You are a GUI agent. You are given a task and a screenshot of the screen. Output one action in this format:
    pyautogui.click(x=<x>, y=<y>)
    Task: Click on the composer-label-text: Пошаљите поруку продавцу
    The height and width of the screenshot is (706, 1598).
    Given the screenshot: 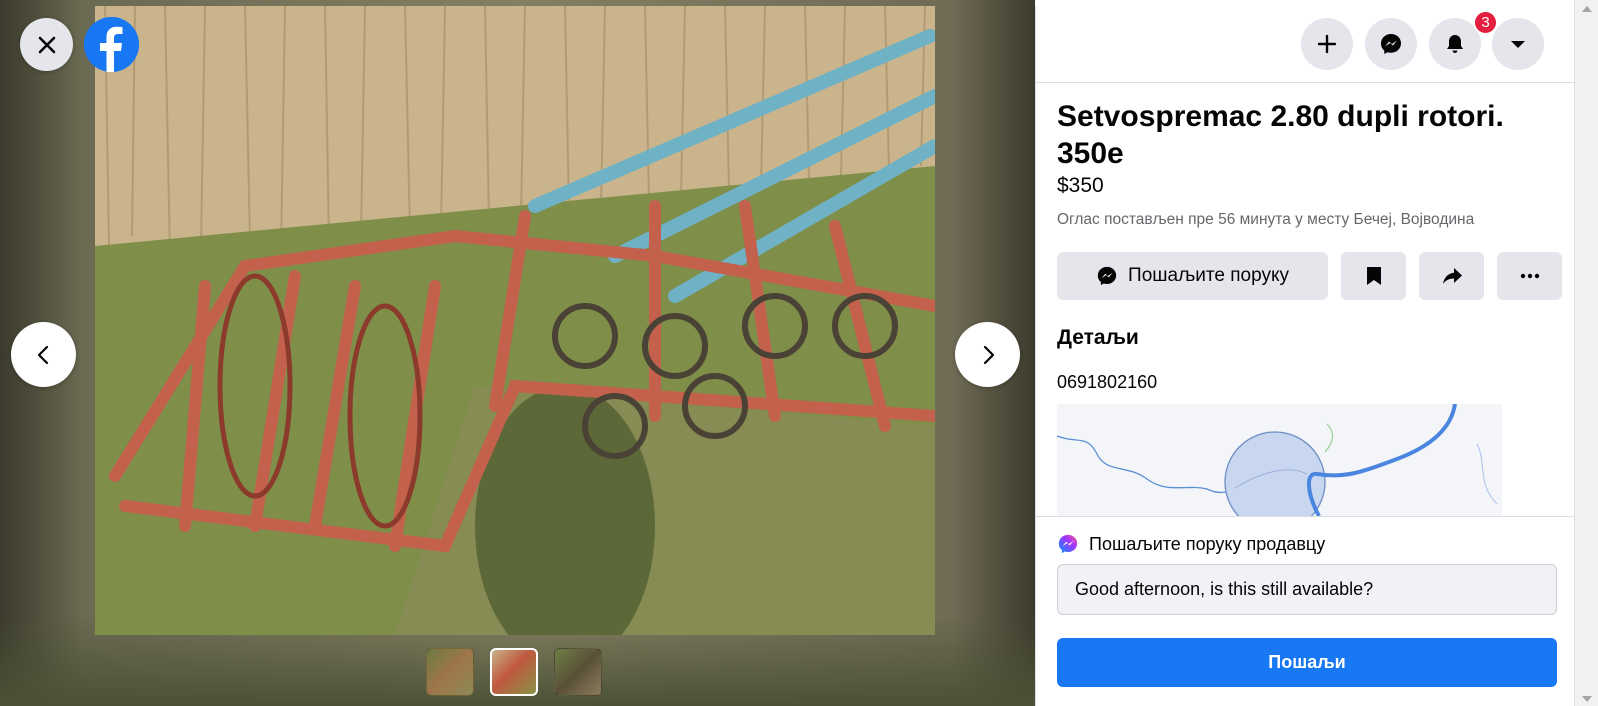 What is the action you would take?
    pyautogui.click(x=1207, y=543)
    